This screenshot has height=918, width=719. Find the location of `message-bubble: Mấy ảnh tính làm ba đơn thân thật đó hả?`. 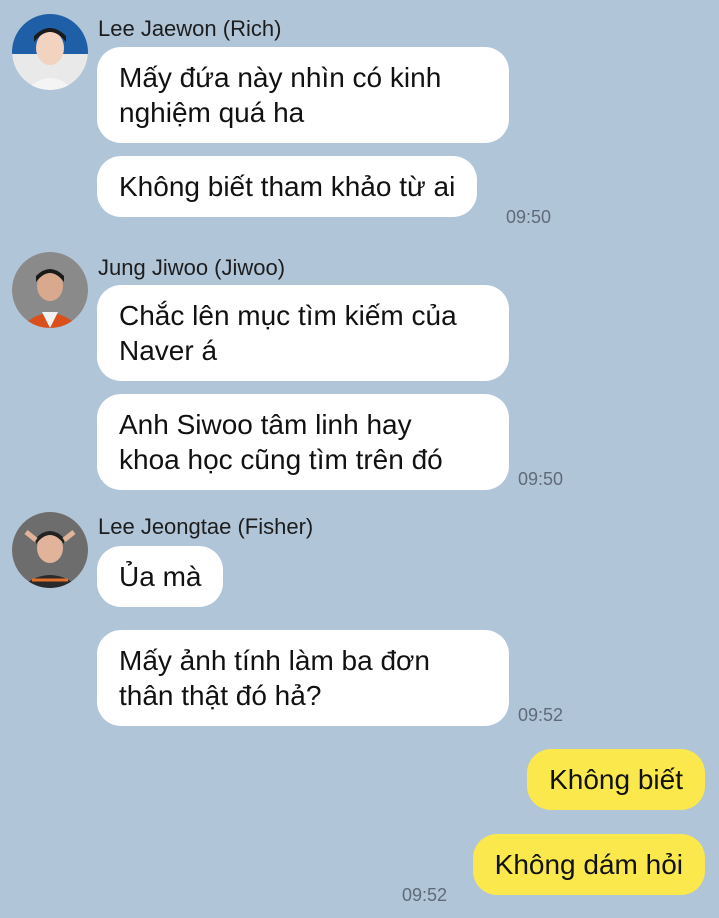

message-bubble: Mấy ảnh tính làm ba đơn thân thật đó hả? is located at coordinates (303, 678).